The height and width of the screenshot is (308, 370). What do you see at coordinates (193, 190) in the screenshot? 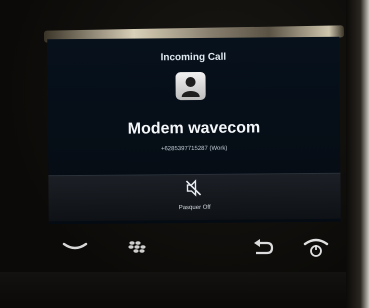
I see `speaker-mute-icon` at bounding box center [193, 190].